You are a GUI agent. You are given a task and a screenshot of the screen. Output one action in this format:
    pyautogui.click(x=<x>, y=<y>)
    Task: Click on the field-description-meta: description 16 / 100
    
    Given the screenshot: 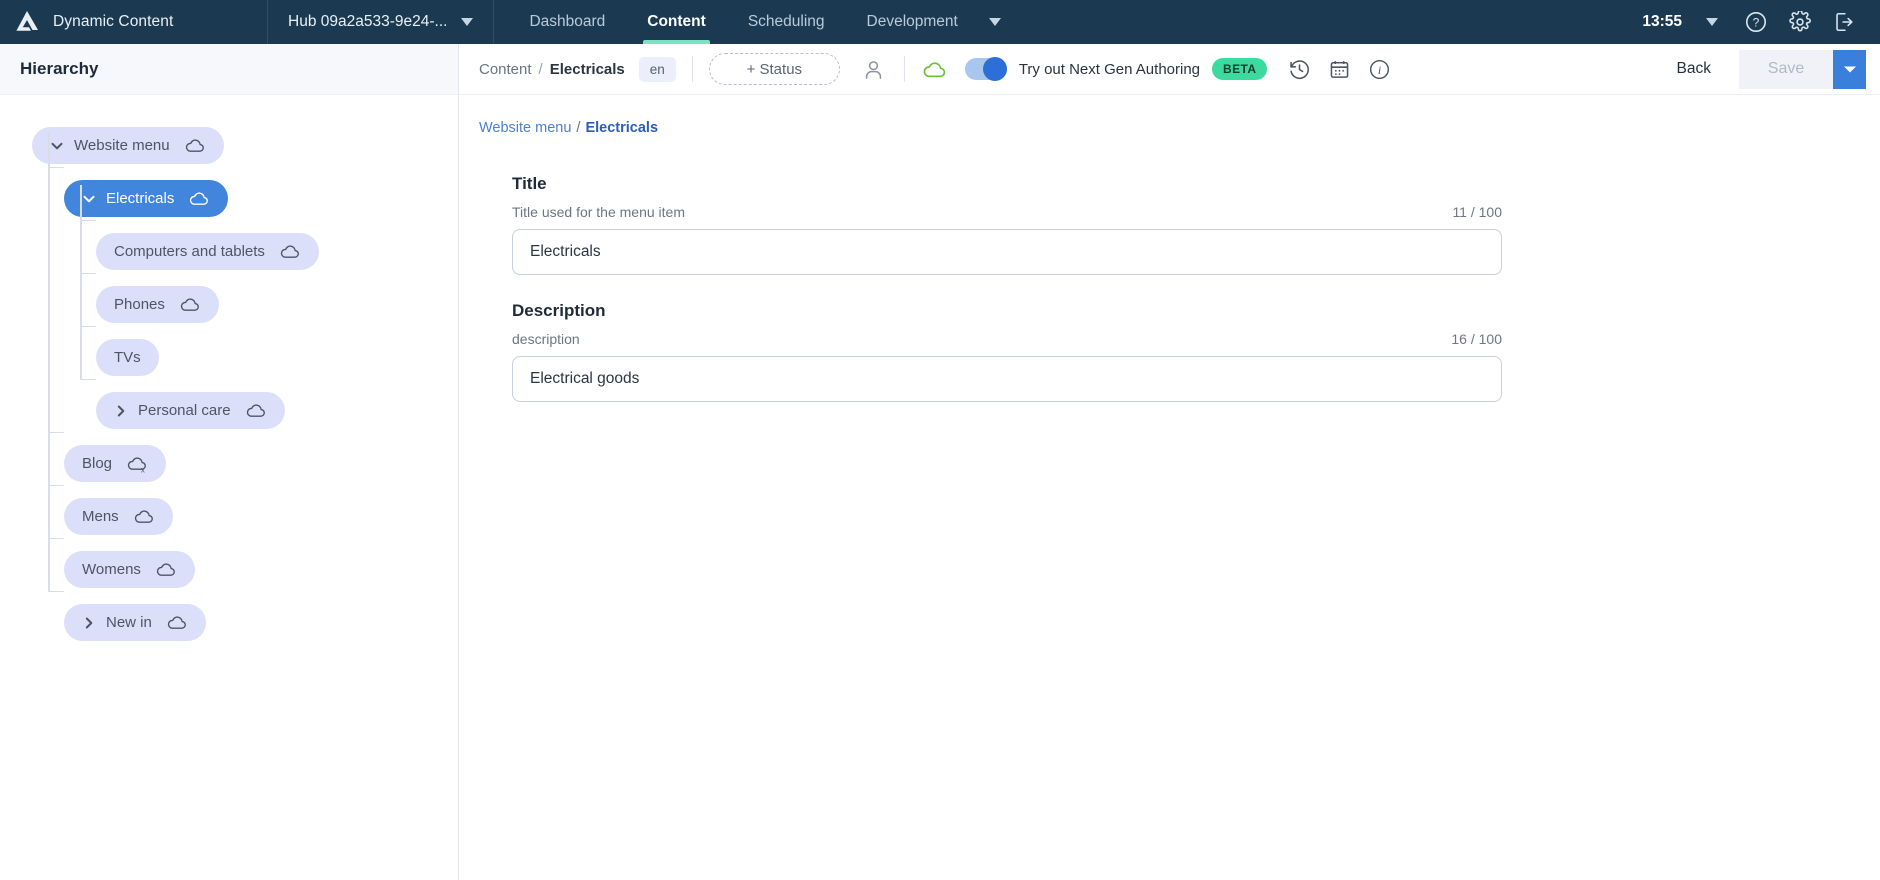 What is the action you would take?
    pyautogui.click(x=1007, y=339)
    